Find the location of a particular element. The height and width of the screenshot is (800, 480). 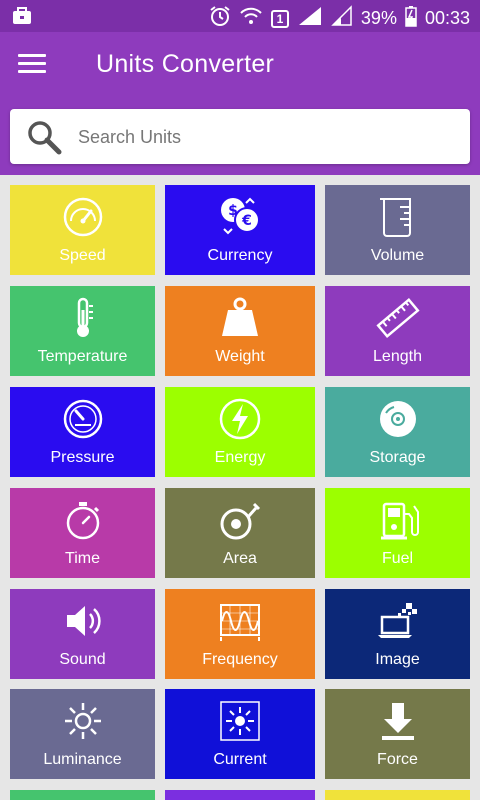

unit-tile-label: Current is located at coordinates (240, 759).